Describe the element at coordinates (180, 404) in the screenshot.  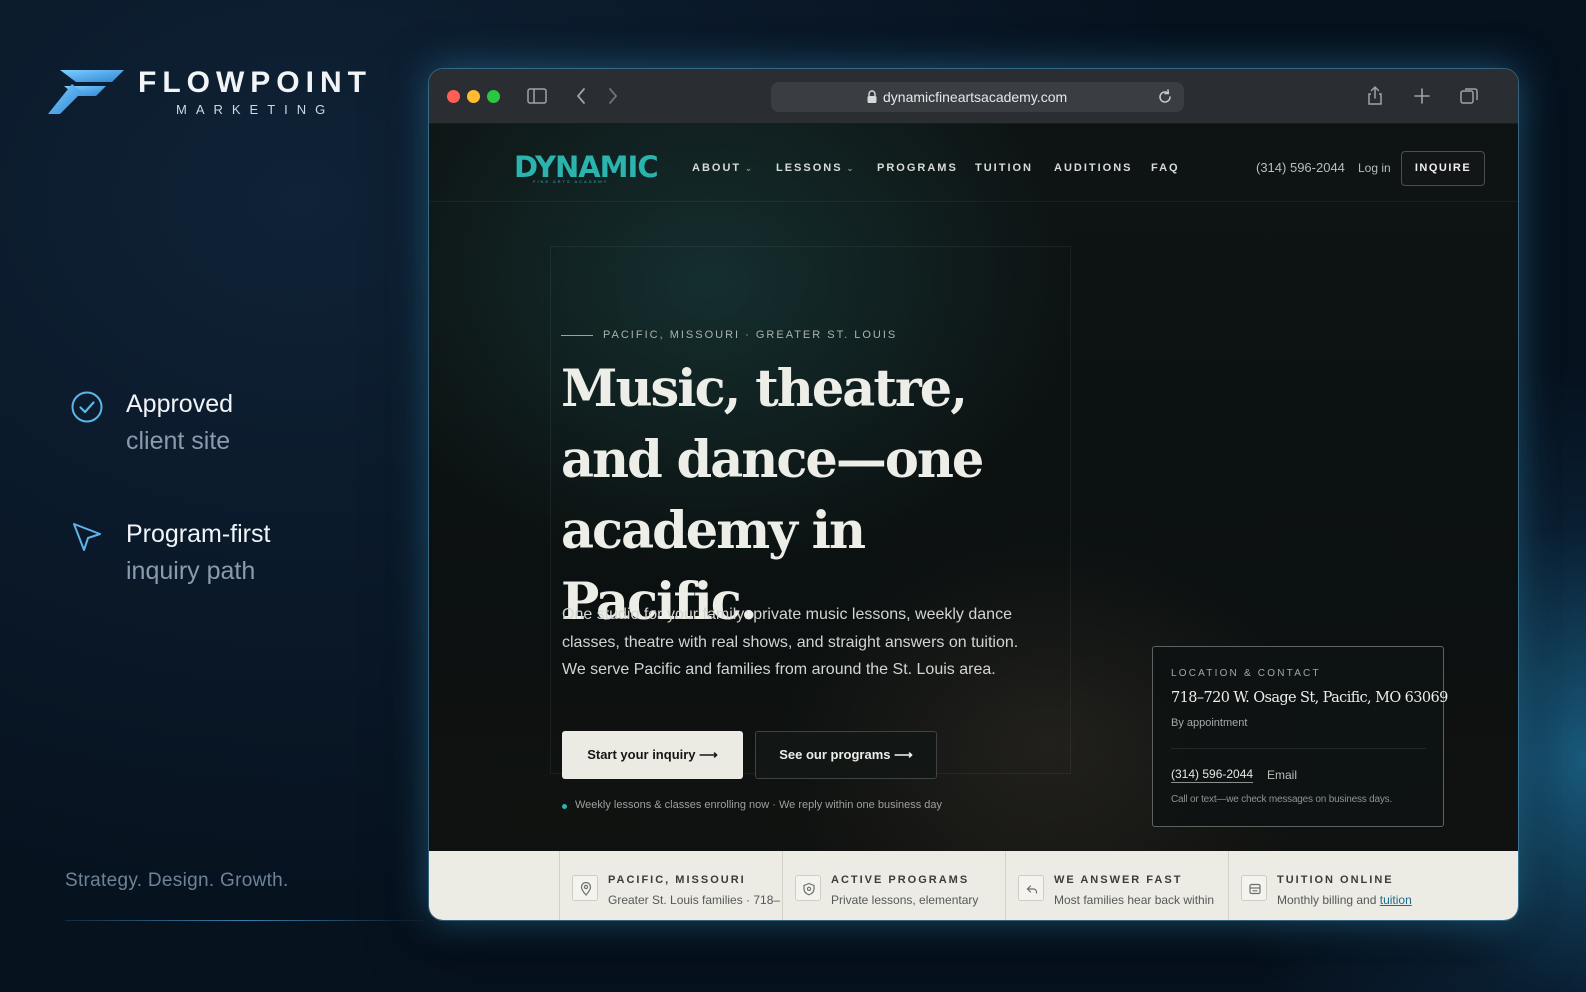
I see `feature-title: Approved` at that location.